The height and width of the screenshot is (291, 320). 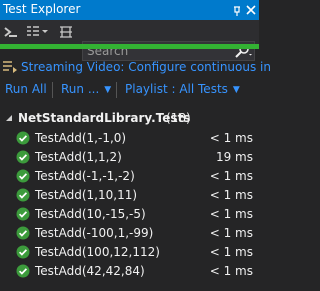 I want to click on test-name: TestAdd(100,12,112), so click(x=97, y=252).